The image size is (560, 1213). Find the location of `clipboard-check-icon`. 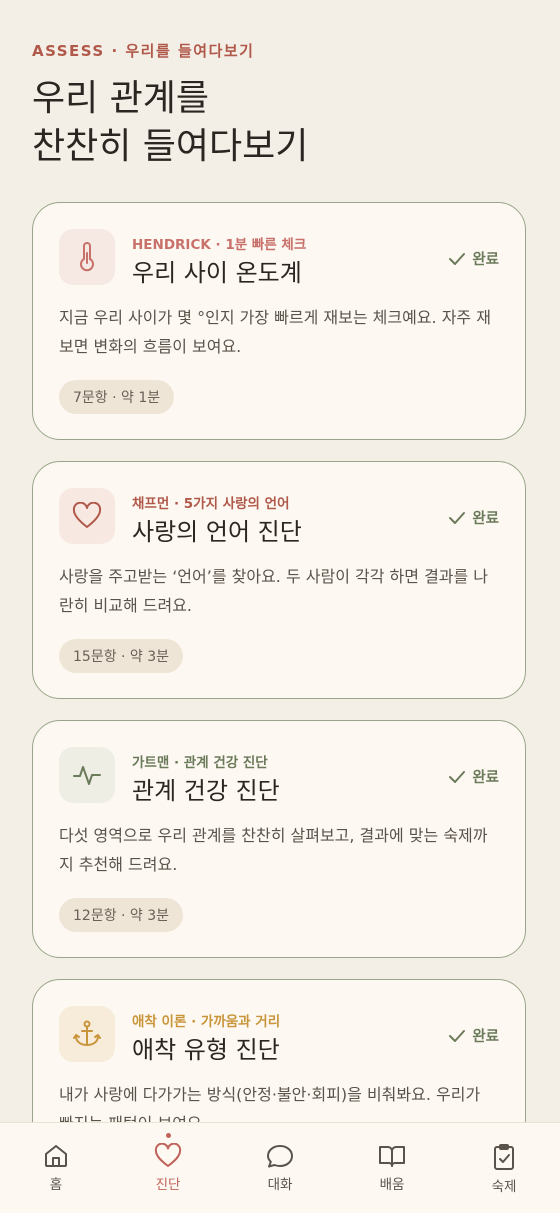

clipboard-check-icon is located at coordinates (504, 1157).